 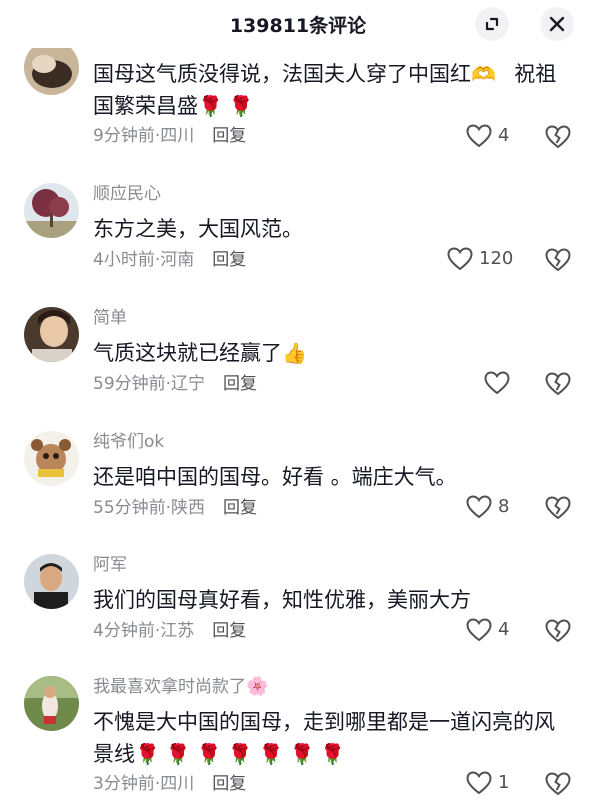 What do you see at coordinates (124, 784) in the screenshot?
I see `comment-time: 3分钟前` at bounding box center [124, 784].